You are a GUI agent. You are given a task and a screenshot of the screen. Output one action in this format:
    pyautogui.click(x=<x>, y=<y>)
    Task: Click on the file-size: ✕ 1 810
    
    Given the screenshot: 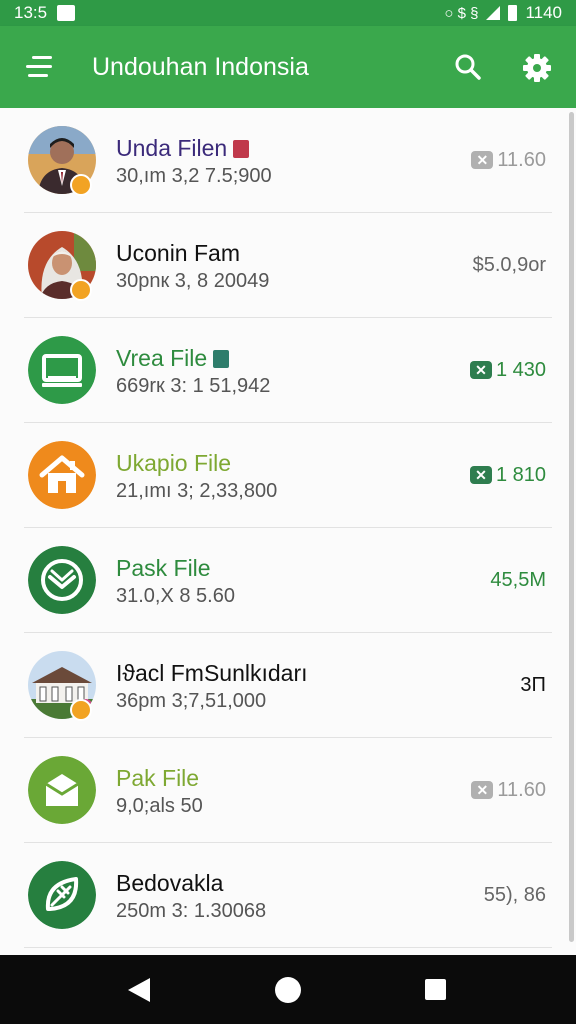 What is the action you would take?
    pyautogui.click(x=507, y=475)
    